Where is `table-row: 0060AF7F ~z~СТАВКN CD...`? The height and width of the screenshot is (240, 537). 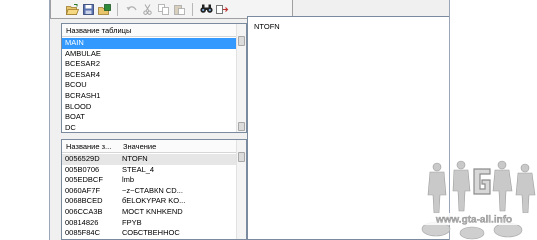 table-row: 0060AF7F ~z~СТАВКN CD... is located at coordinates (149, 191).